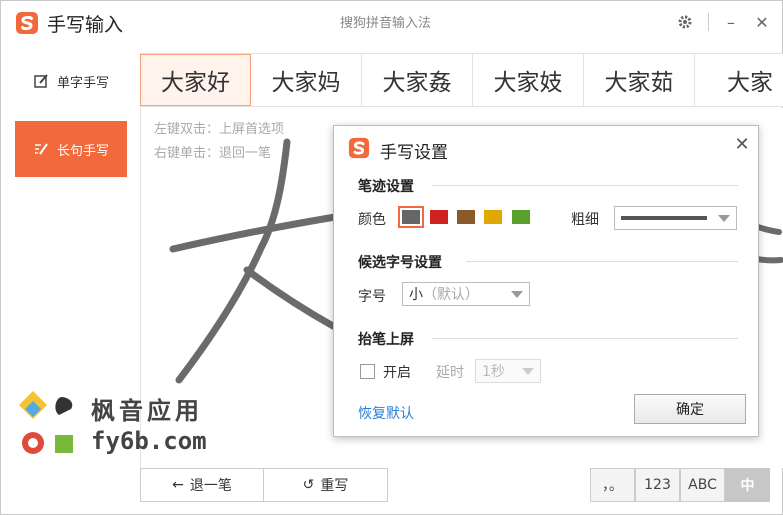  I want to click on thickness-select, so click(675, 218).